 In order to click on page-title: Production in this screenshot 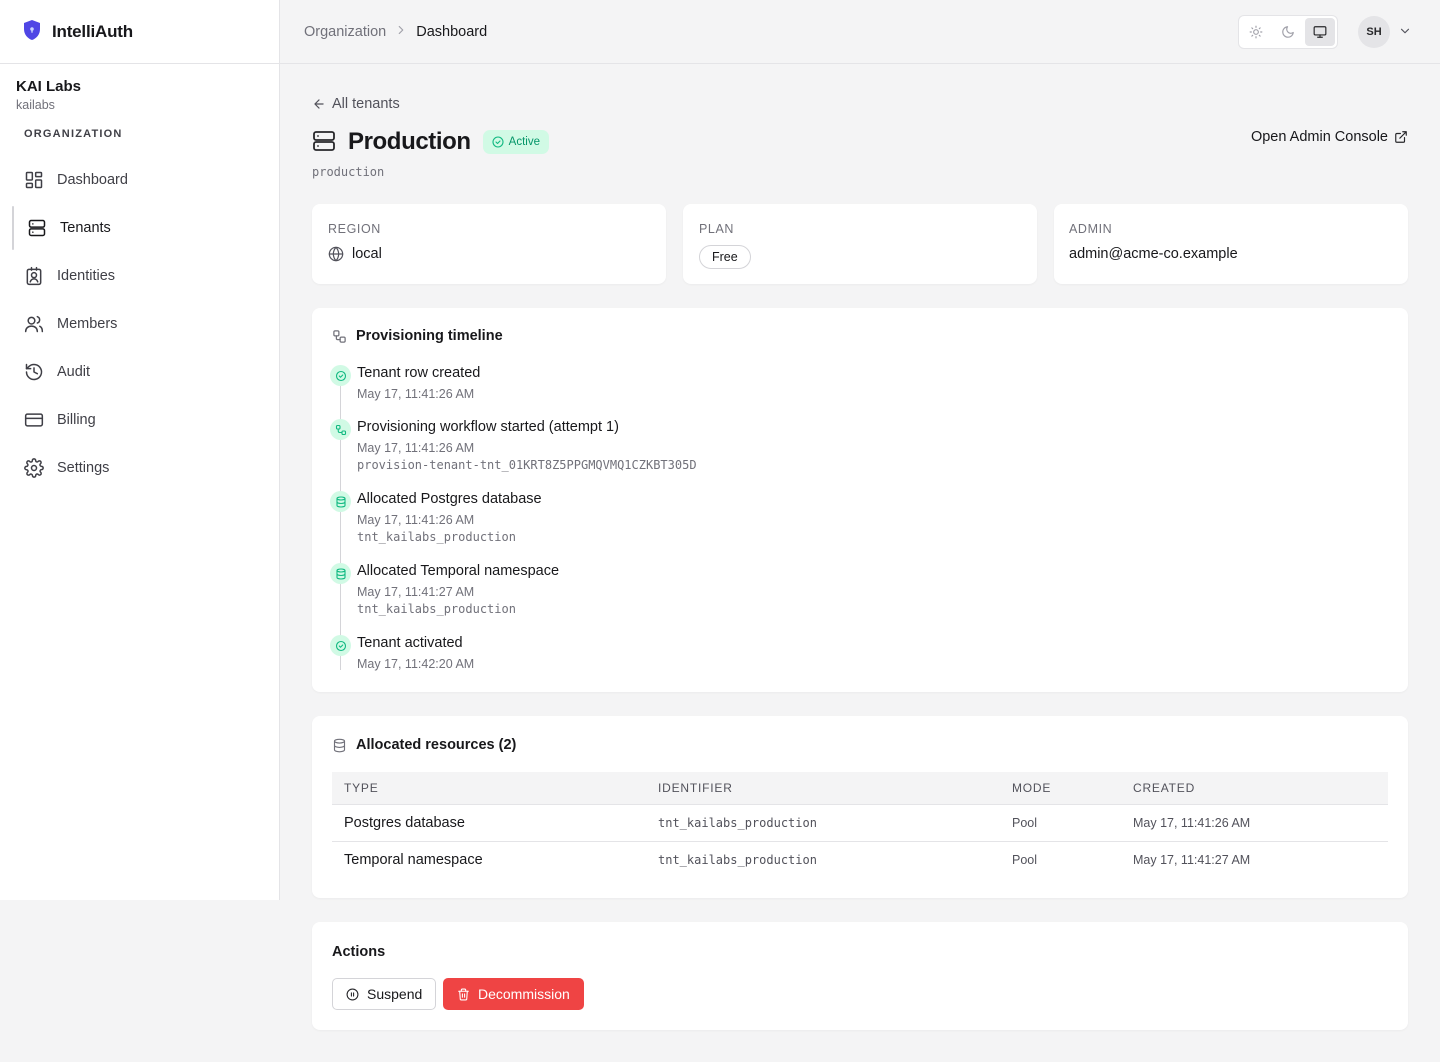, I will do `click(409, 141)`.